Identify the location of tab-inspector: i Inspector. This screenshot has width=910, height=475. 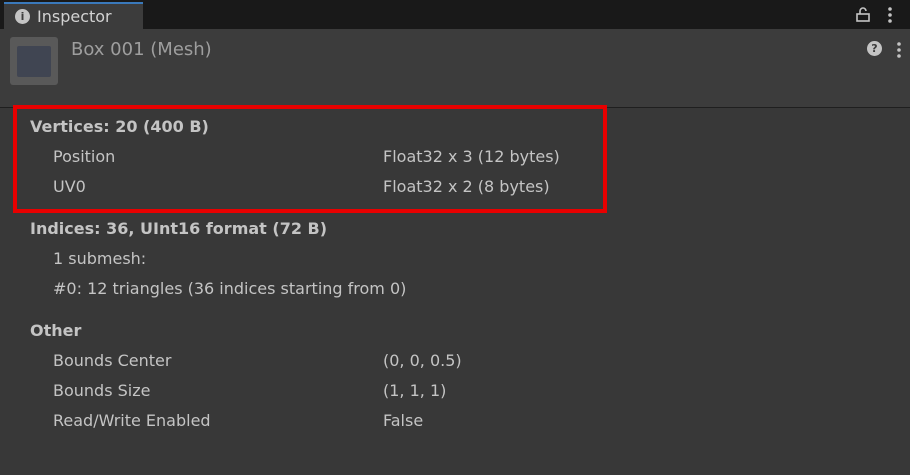
(73, 15).